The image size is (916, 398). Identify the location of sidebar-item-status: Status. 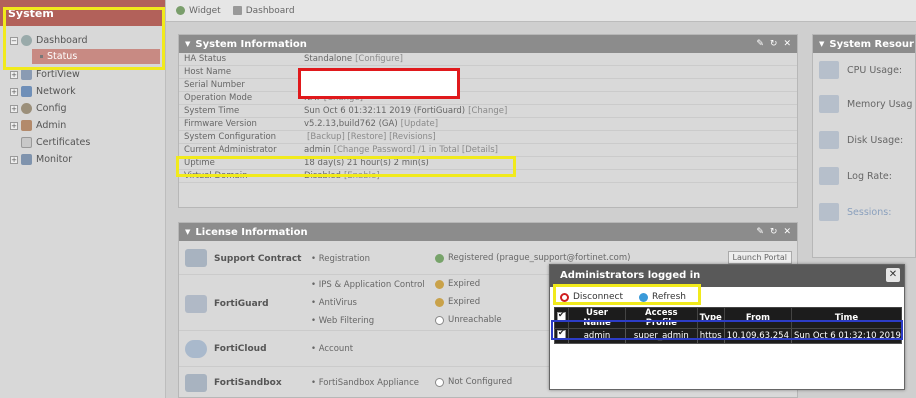
(96, 56).